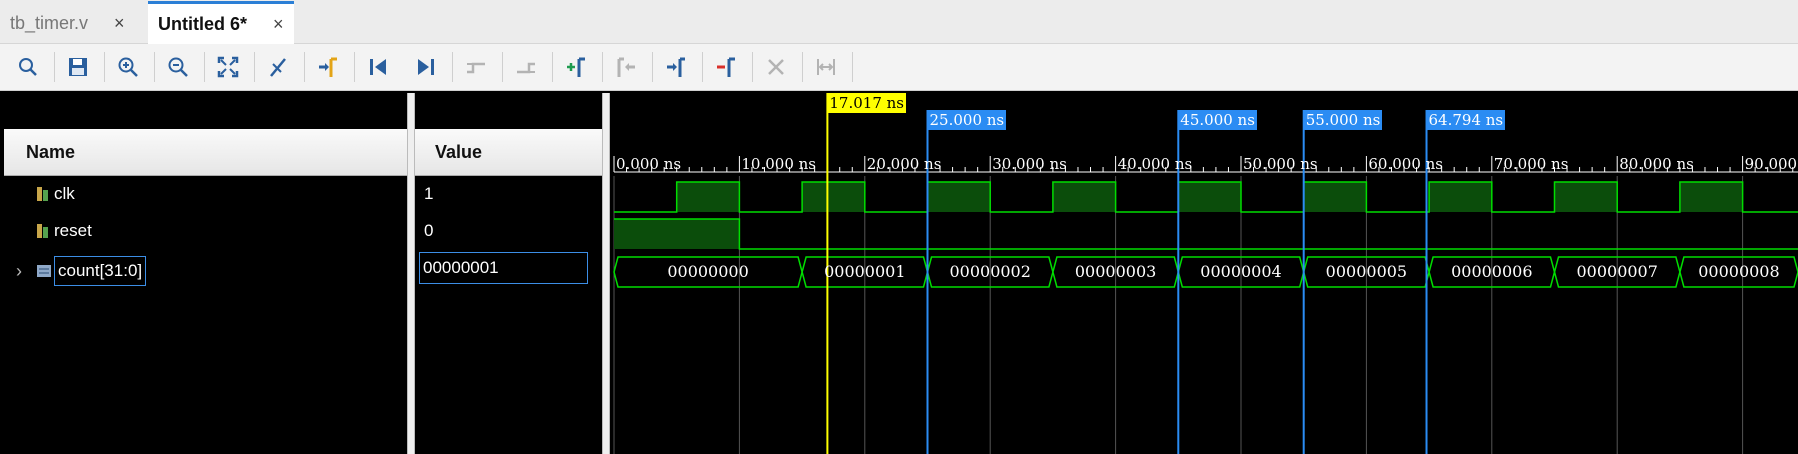 This screenshot has width=1798, height=454. I want to click on bus-value-label: 00000003, so click(1115, 271).